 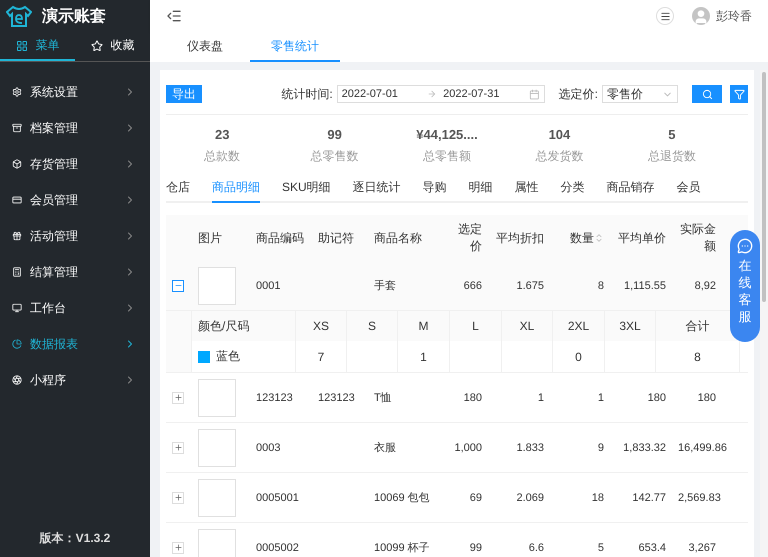 I want to click on table-cell: 8,92, so click(x=705, y=286).